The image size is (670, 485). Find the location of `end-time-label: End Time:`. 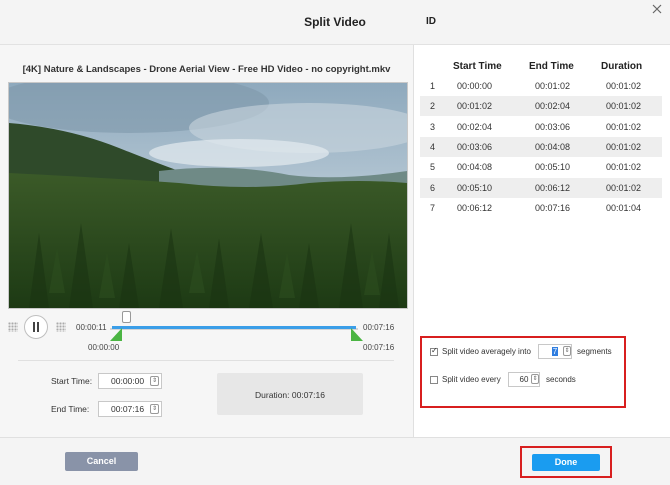

end-time-label: End Time: is located at coordinates (70, 409).